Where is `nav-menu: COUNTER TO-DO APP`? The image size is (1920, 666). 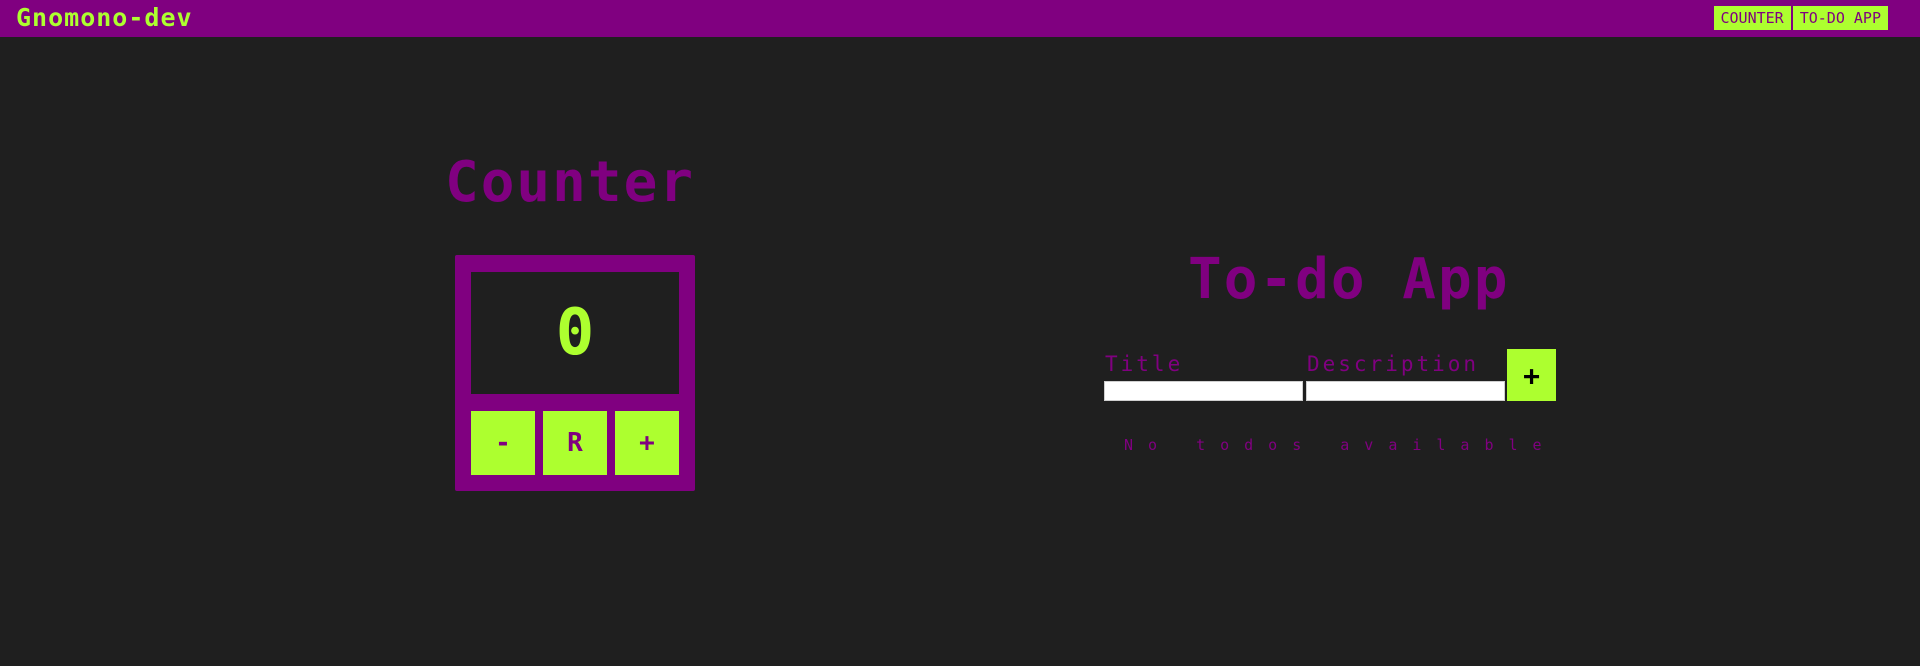
nav-menu: COUNTER TO-DO APP is located at coordinates (1800, 18).